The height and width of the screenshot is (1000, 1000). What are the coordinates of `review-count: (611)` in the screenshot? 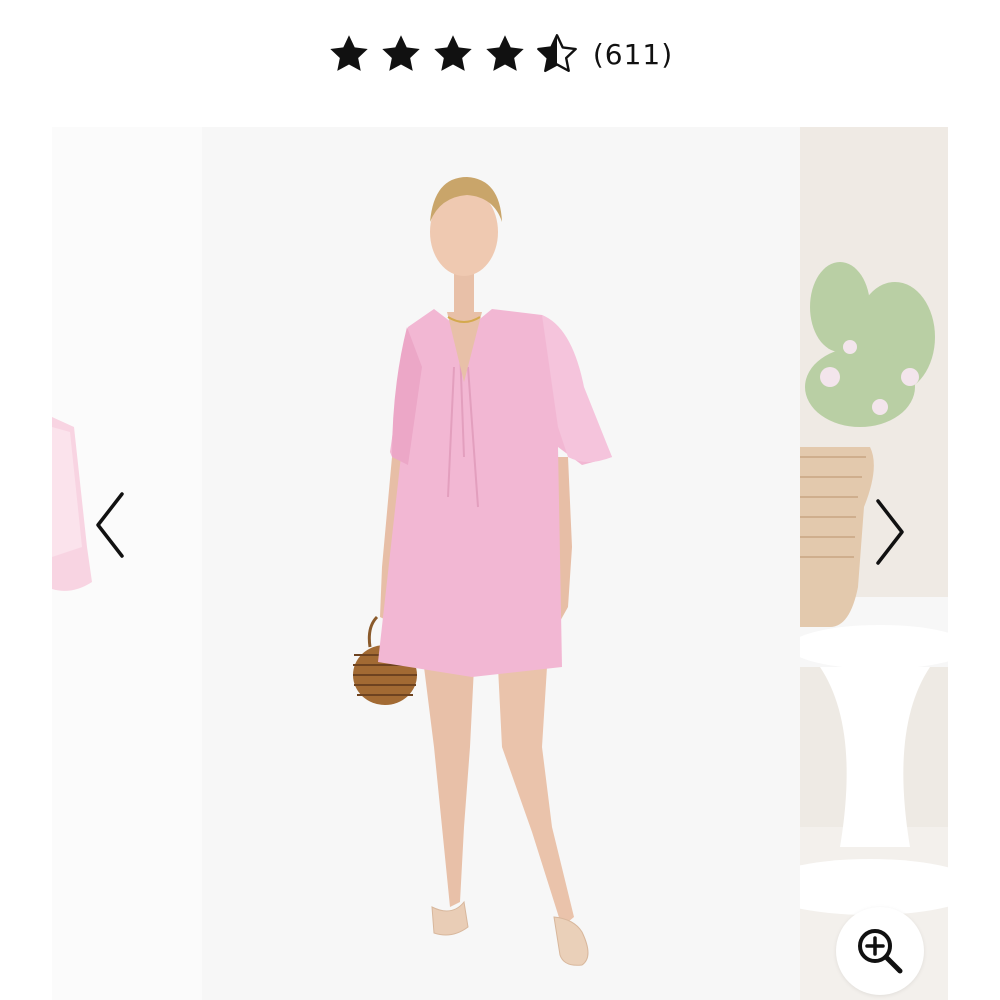 It's located at (633, 54).